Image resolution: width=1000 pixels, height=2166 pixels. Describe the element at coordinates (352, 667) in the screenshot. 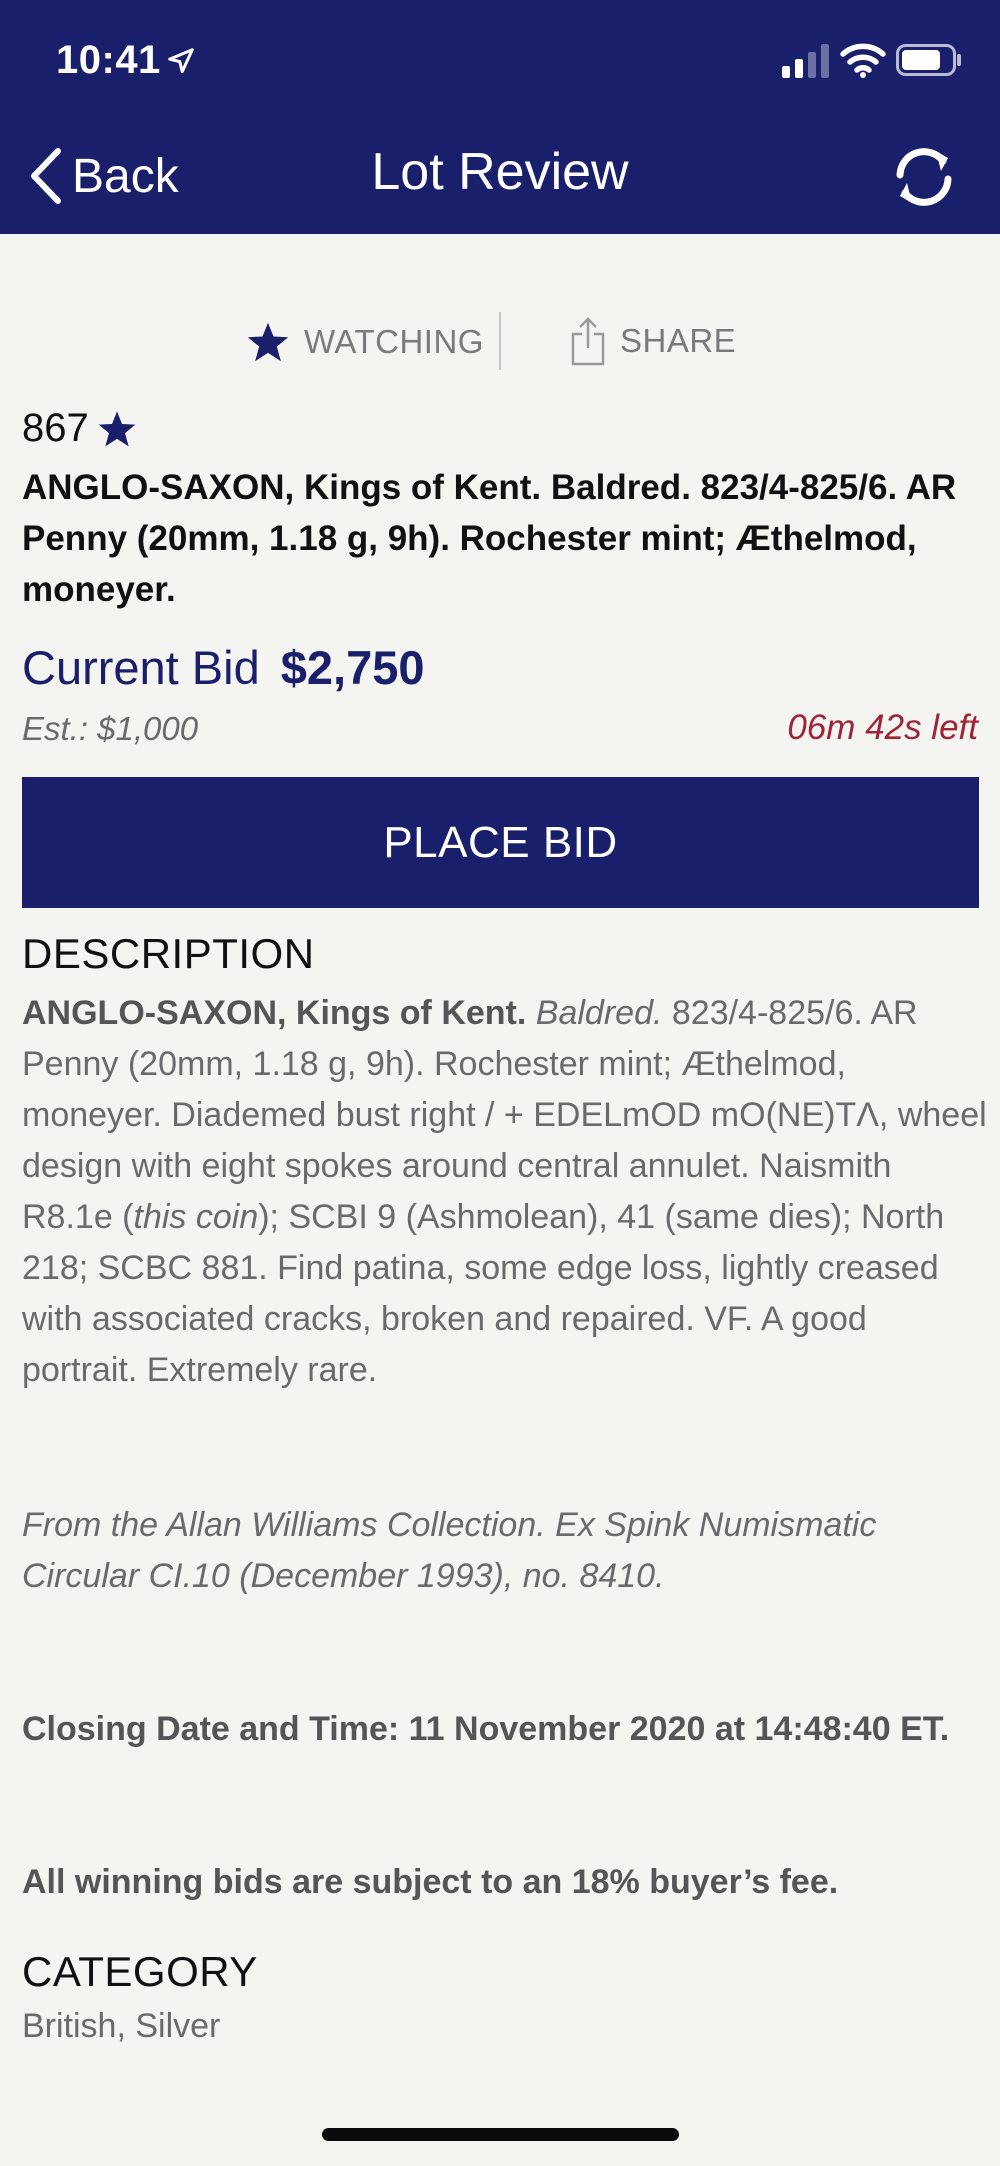

I see `current-bid-amount: $2,750` at that location.